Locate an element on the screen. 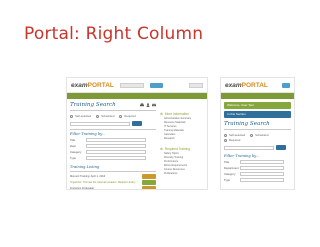  email-icon is located at coordinates (154, 105).